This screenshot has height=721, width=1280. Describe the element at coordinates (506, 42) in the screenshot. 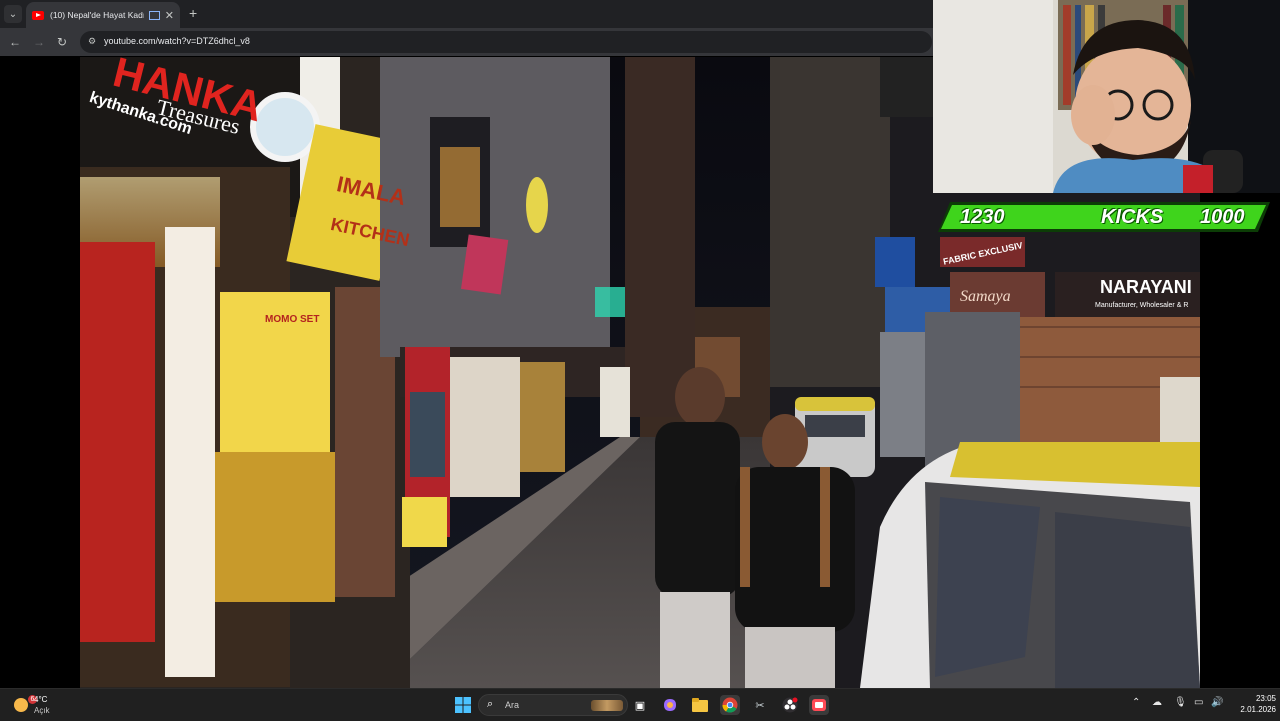

I see `address-bar: ⚙ youtube.com/watch?v=DTZ6dhcl_v8` at that location.